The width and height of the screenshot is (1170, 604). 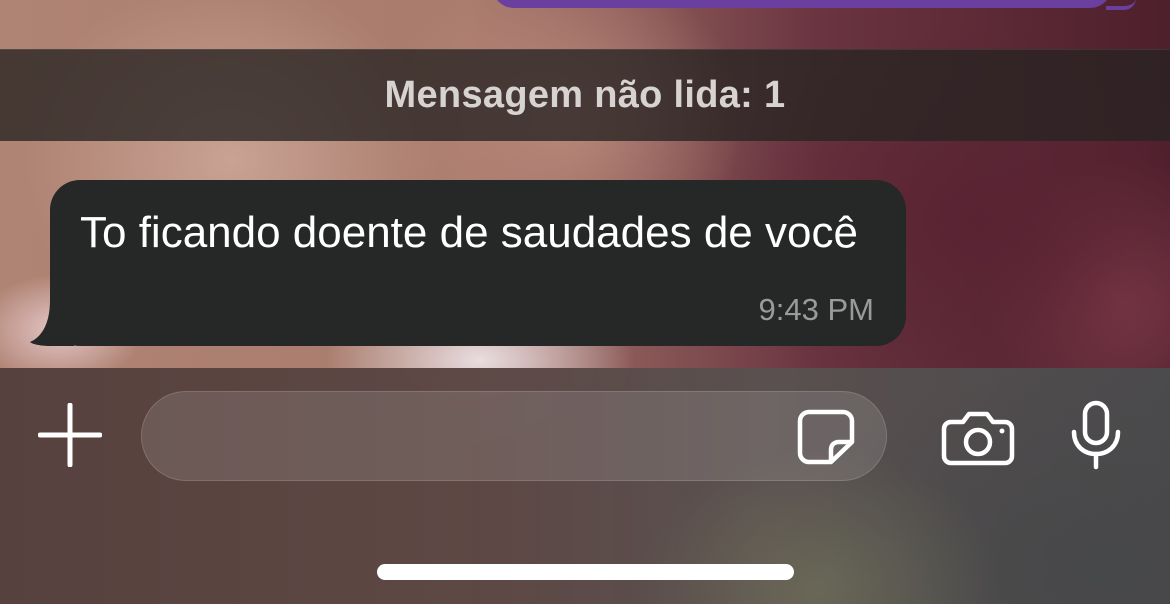 I want to click on unread-messages-label: Mensagem não lida: 1, so click(x=585, y=95).